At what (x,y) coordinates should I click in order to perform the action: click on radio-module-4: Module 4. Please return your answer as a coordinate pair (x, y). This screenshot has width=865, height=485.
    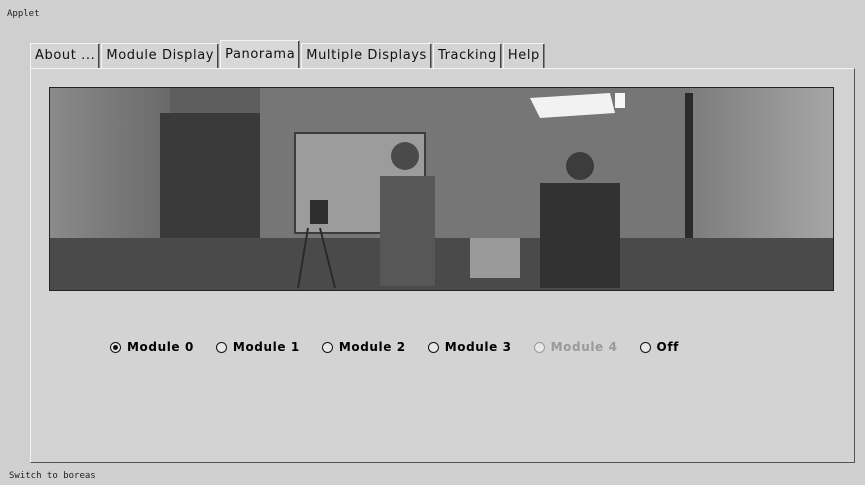
    Looking at the image, I should click on (575, 347).